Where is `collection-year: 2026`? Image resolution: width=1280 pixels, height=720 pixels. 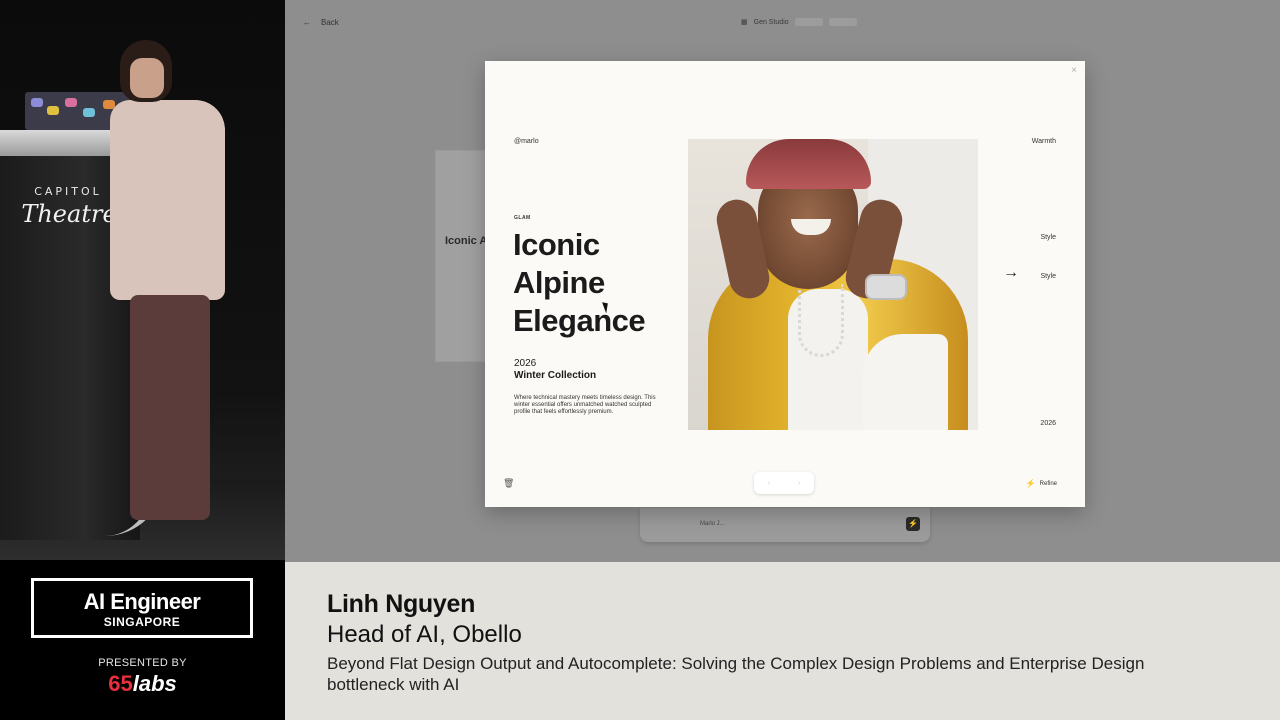
collection-year: 2026 is located at coordinates (525, 363).